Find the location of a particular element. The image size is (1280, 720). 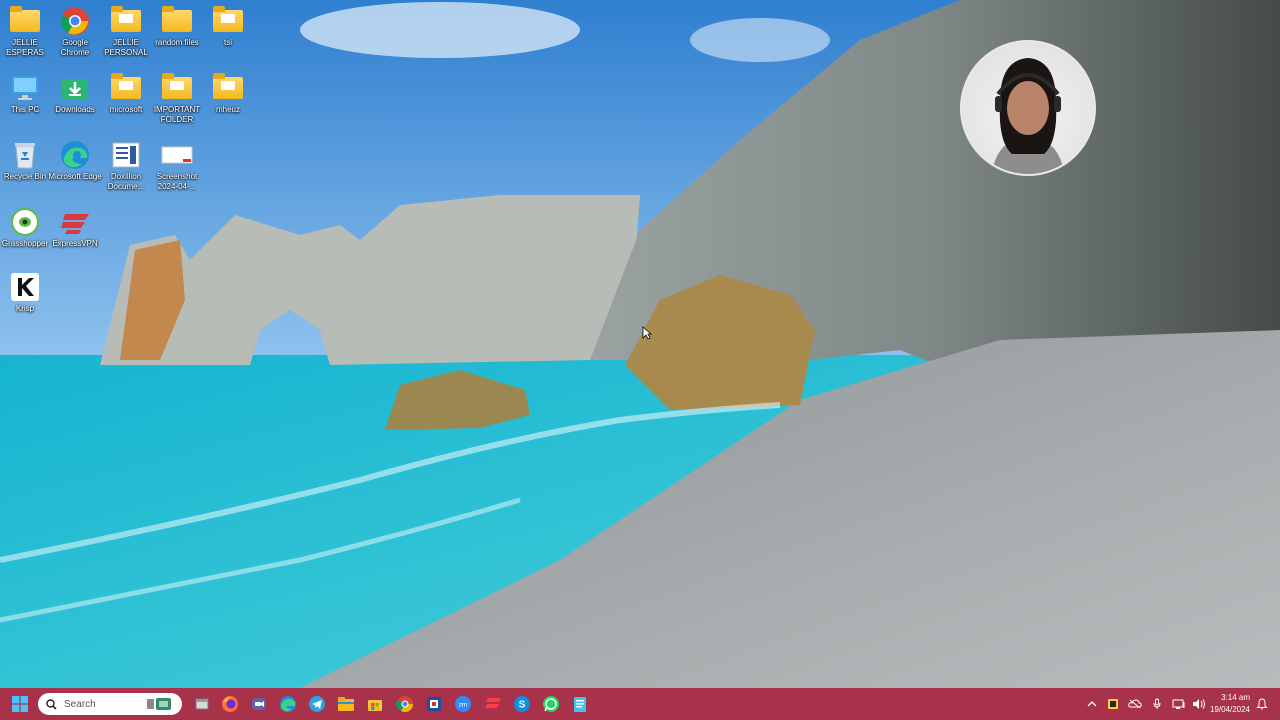

clock-time: 3:14 am is located at coordinates (1235, 697).